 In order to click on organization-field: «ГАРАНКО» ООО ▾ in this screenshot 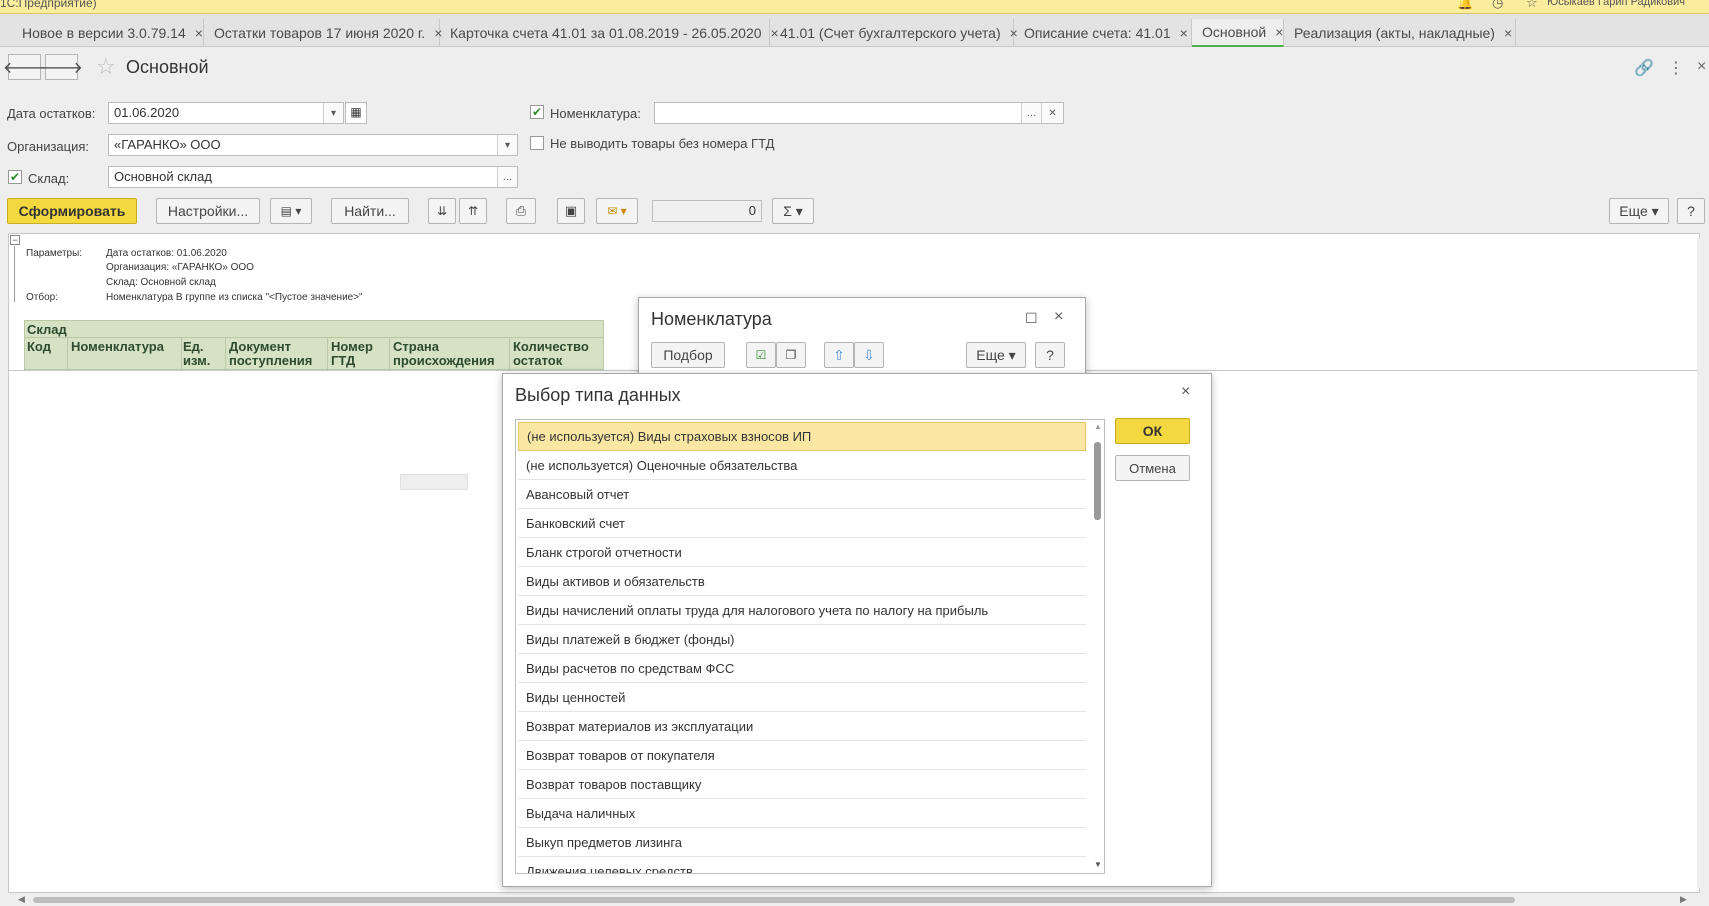, I will do `click(313, 145)`.